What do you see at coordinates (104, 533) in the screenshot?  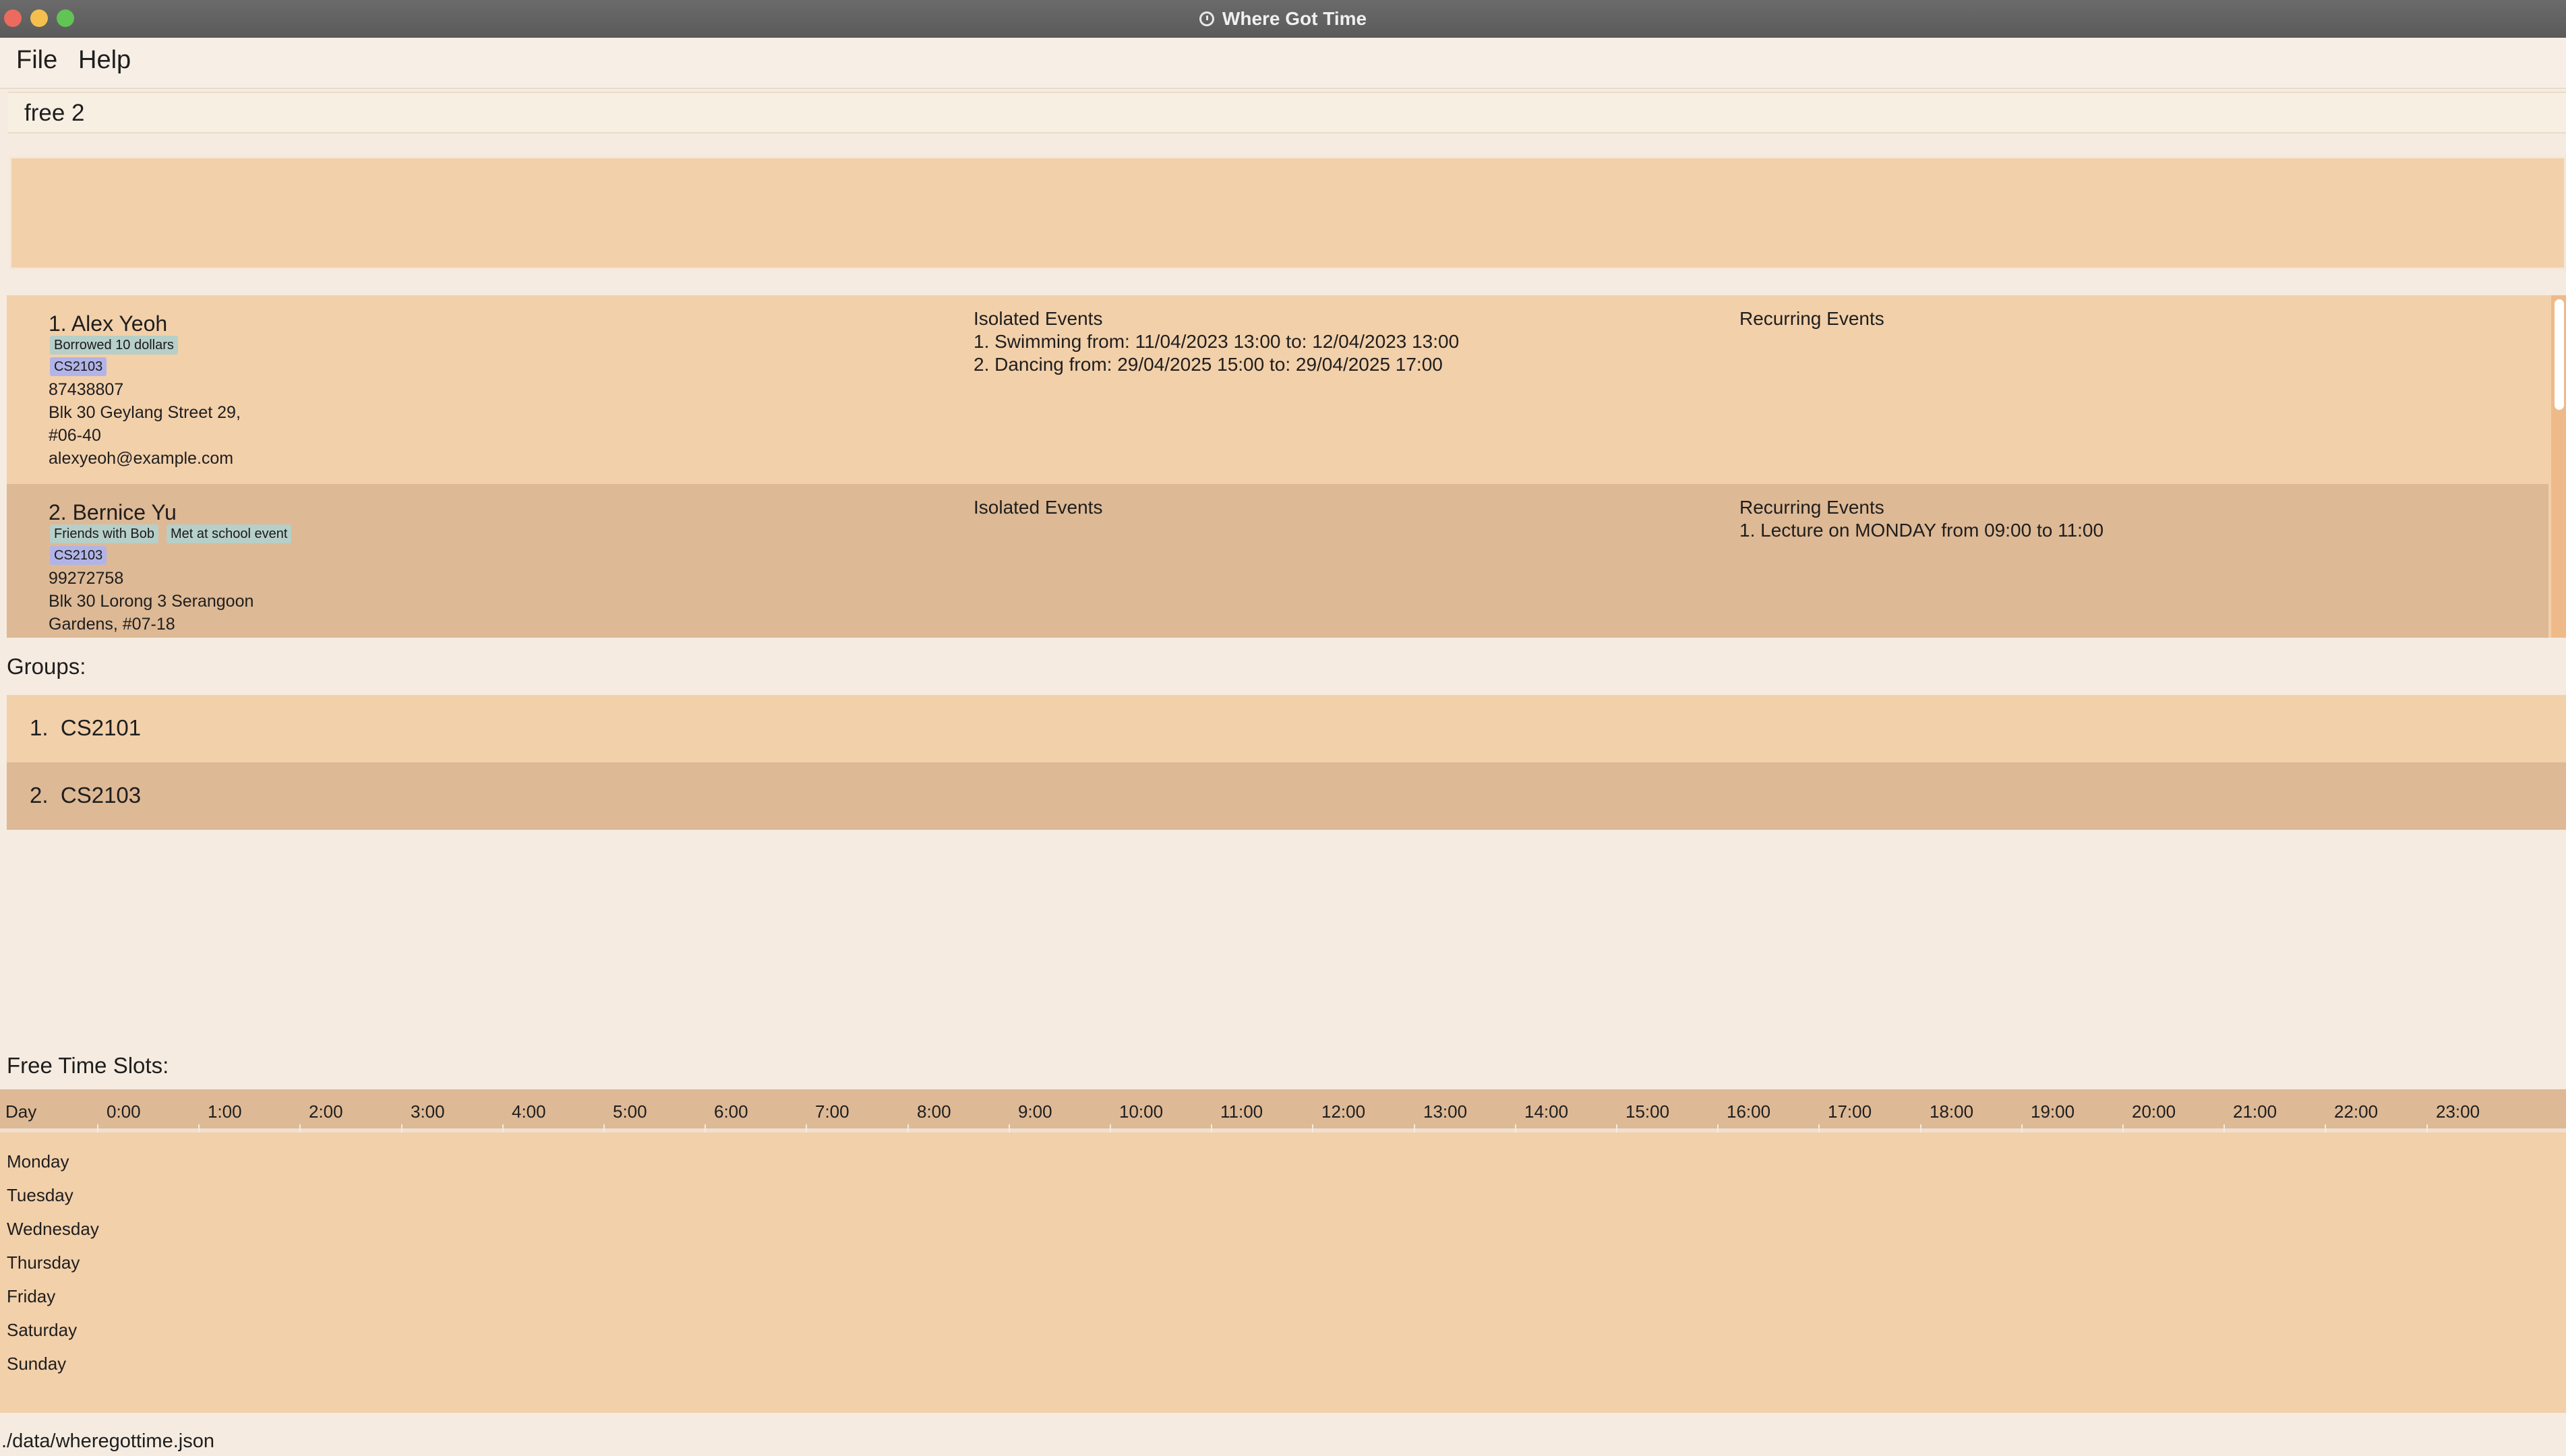 I see `tag-badge: Friends with Bob` at bounding box center [104, 533].